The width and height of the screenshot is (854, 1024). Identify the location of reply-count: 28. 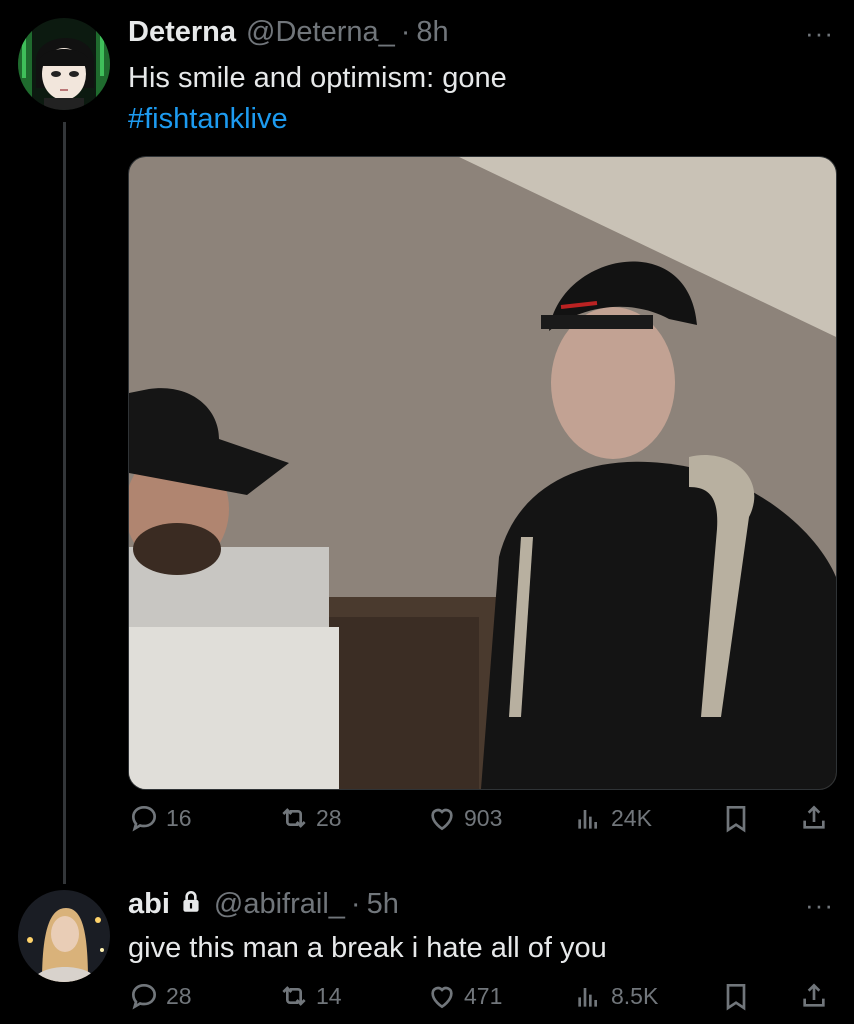
(179, 995).